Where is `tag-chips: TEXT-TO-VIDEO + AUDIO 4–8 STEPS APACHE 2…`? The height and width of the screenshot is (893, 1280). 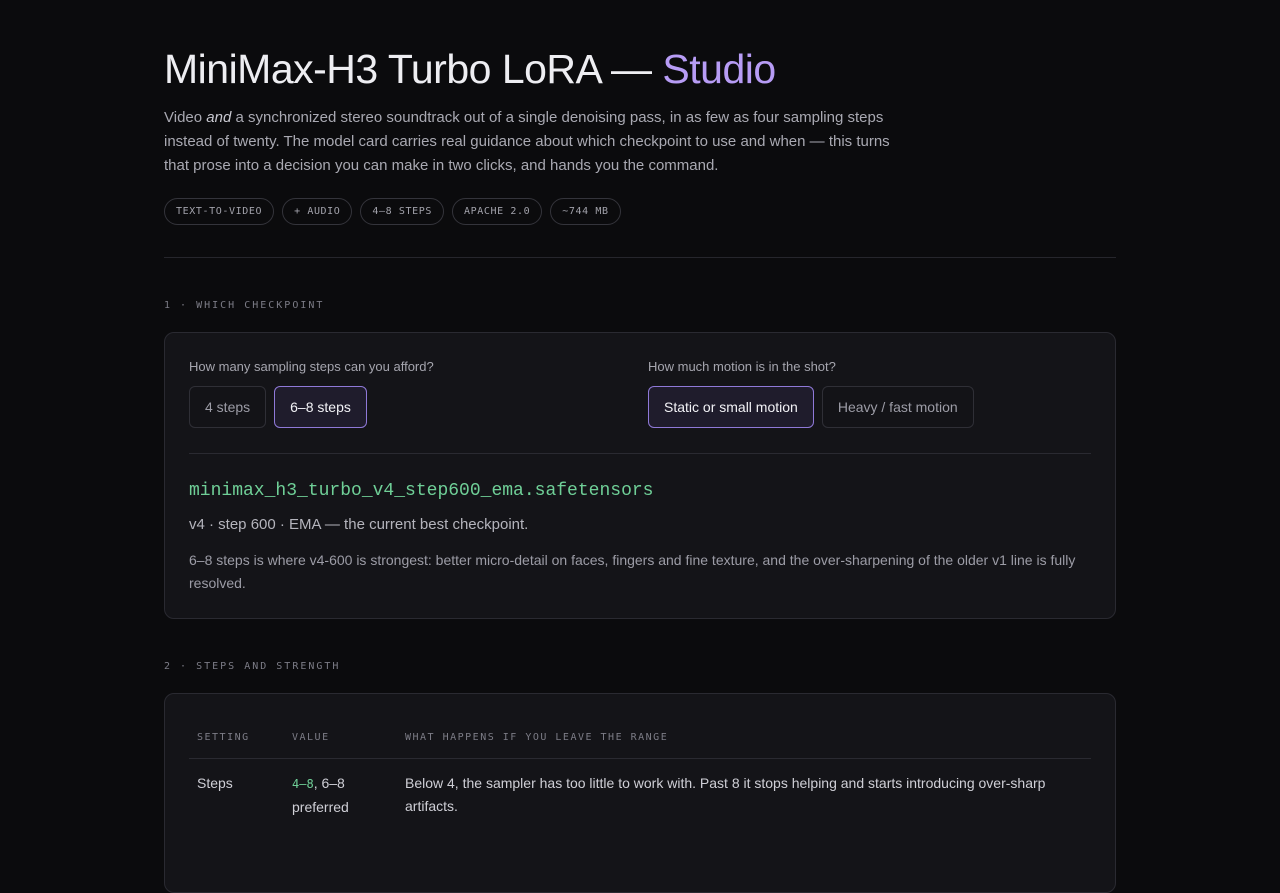 tag-chips: TEXT-TO-VIDEO + AUDIO 4–8 STEPS APACHE 2… is located at coordinates (392, 211).